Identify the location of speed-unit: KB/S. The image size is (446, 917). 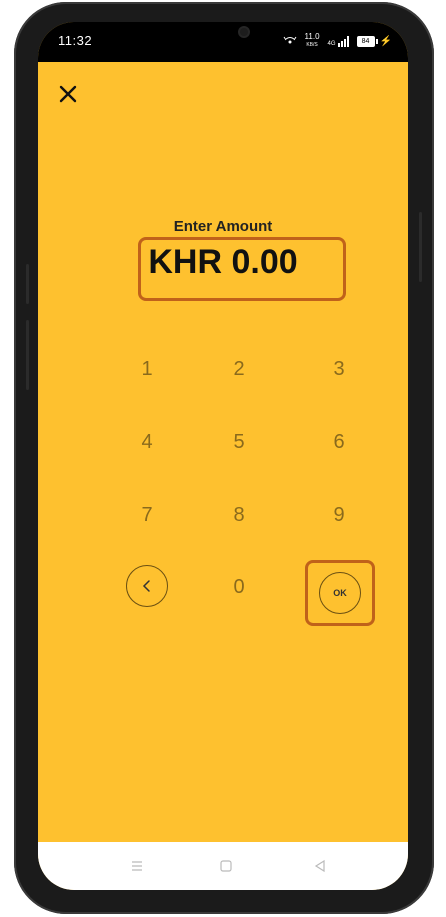
(312, 45).